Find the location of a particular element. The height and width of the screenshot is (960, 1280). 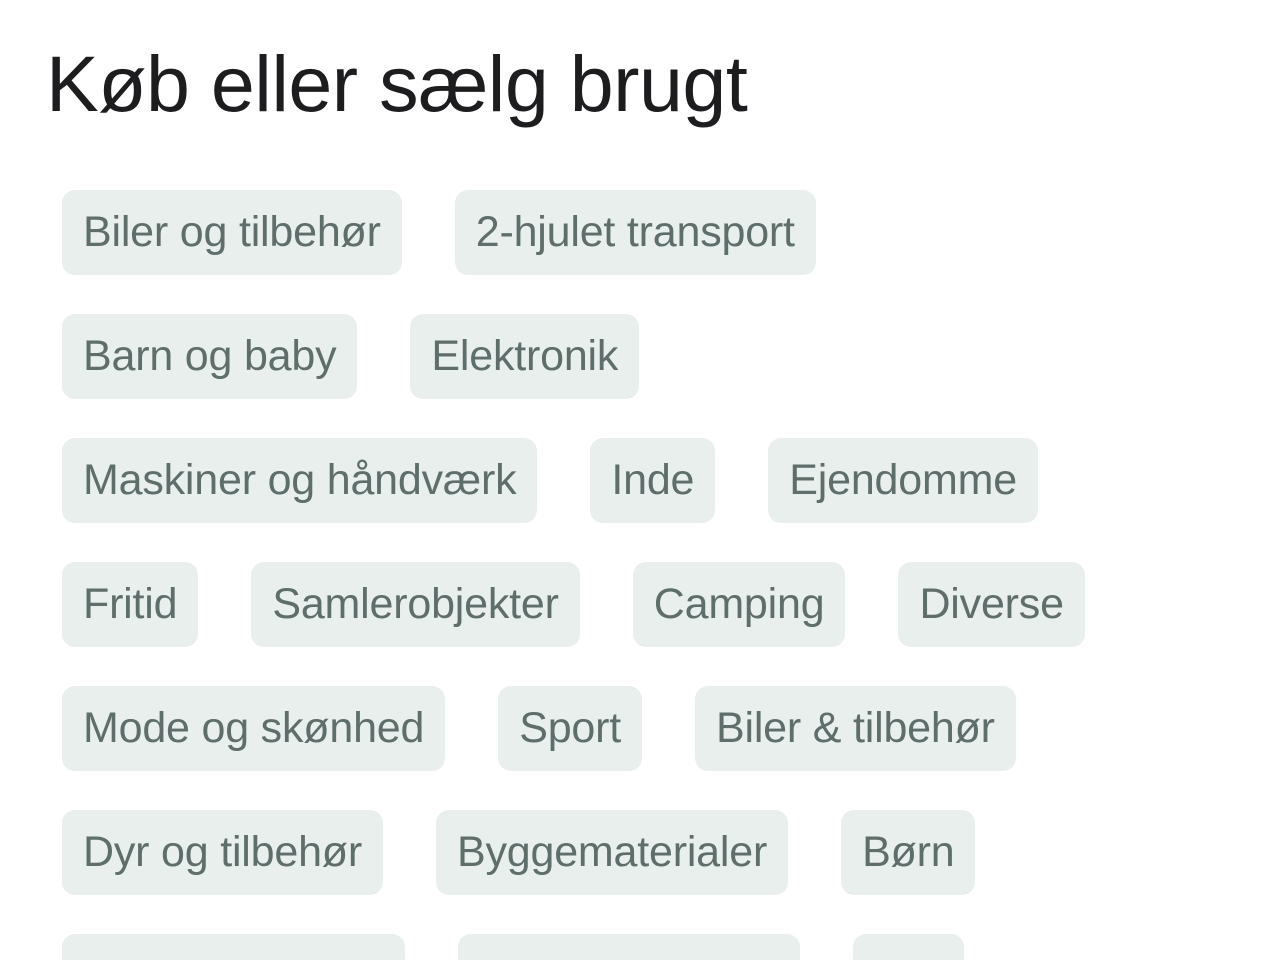

category-chip-diverse: Diverse is located at coordinates (991, 604).